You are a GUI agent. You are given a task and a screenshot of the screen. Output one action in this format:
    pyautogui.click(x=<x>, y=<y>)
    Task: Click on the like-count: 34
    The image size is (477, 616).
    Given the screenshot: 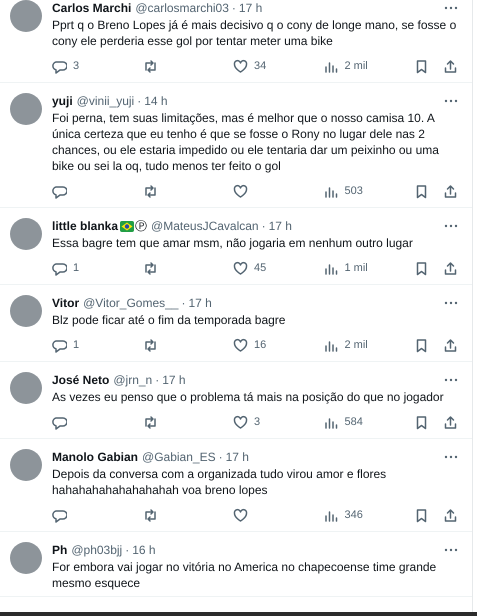 What is the action you would take?
    pyautogui.click(x=260, y=66)
    